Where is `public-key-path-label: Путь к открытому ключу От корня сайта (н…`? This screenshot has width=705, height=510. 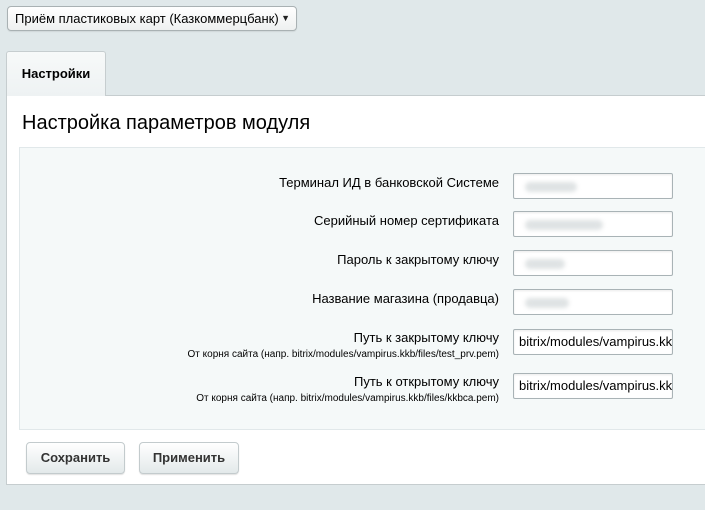
public-key-path-label: Путь к открытому ключу От корня сайта (н… is located at coordinates (347, 389).